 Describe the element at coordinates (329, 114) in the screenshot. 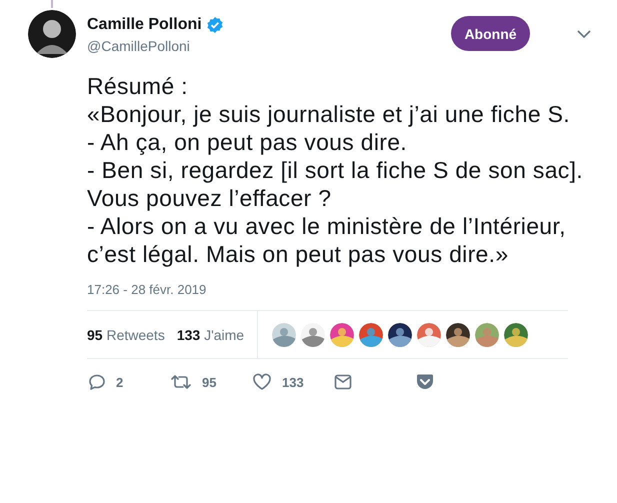

I see `tweet-text-line: «Bonjour, je suis journaliste et j’ai une fiche S.` at that location.